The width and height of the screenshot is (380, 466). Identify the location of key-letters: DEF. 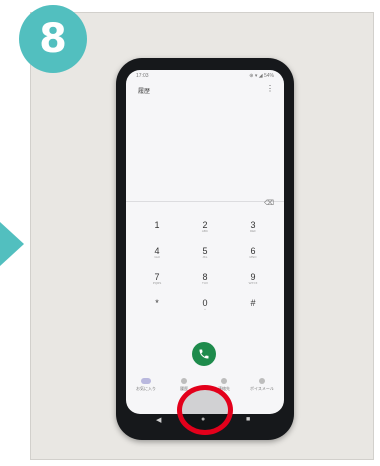
(253, 231).